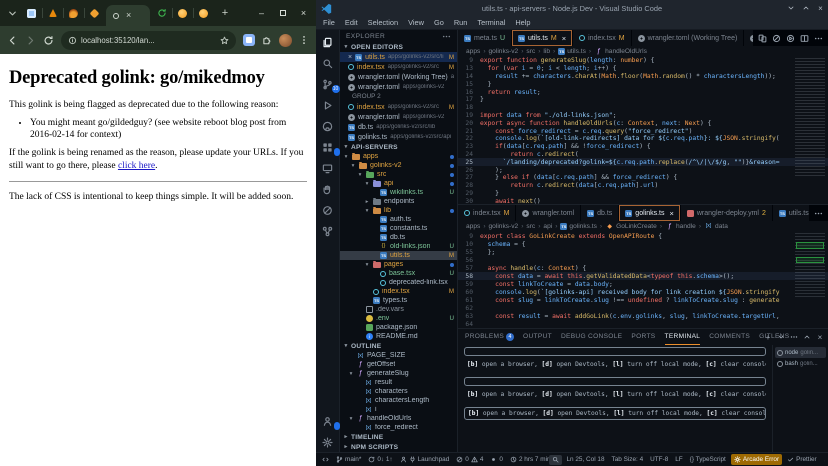 This screenshot has width=828, height=466. What do you see at coordinates (398, 364) in the screenshot?
I see `outline-item: ƒ getOffset` at bounding box center [398, 364].